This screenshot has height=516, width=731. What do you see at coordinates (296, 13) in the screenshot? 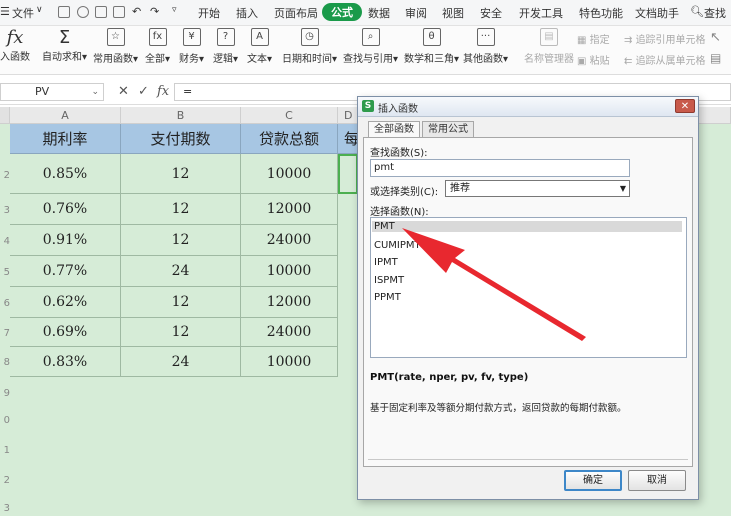
I see `menu-page-layout: 页面布局` at bounding box center [296, 13].